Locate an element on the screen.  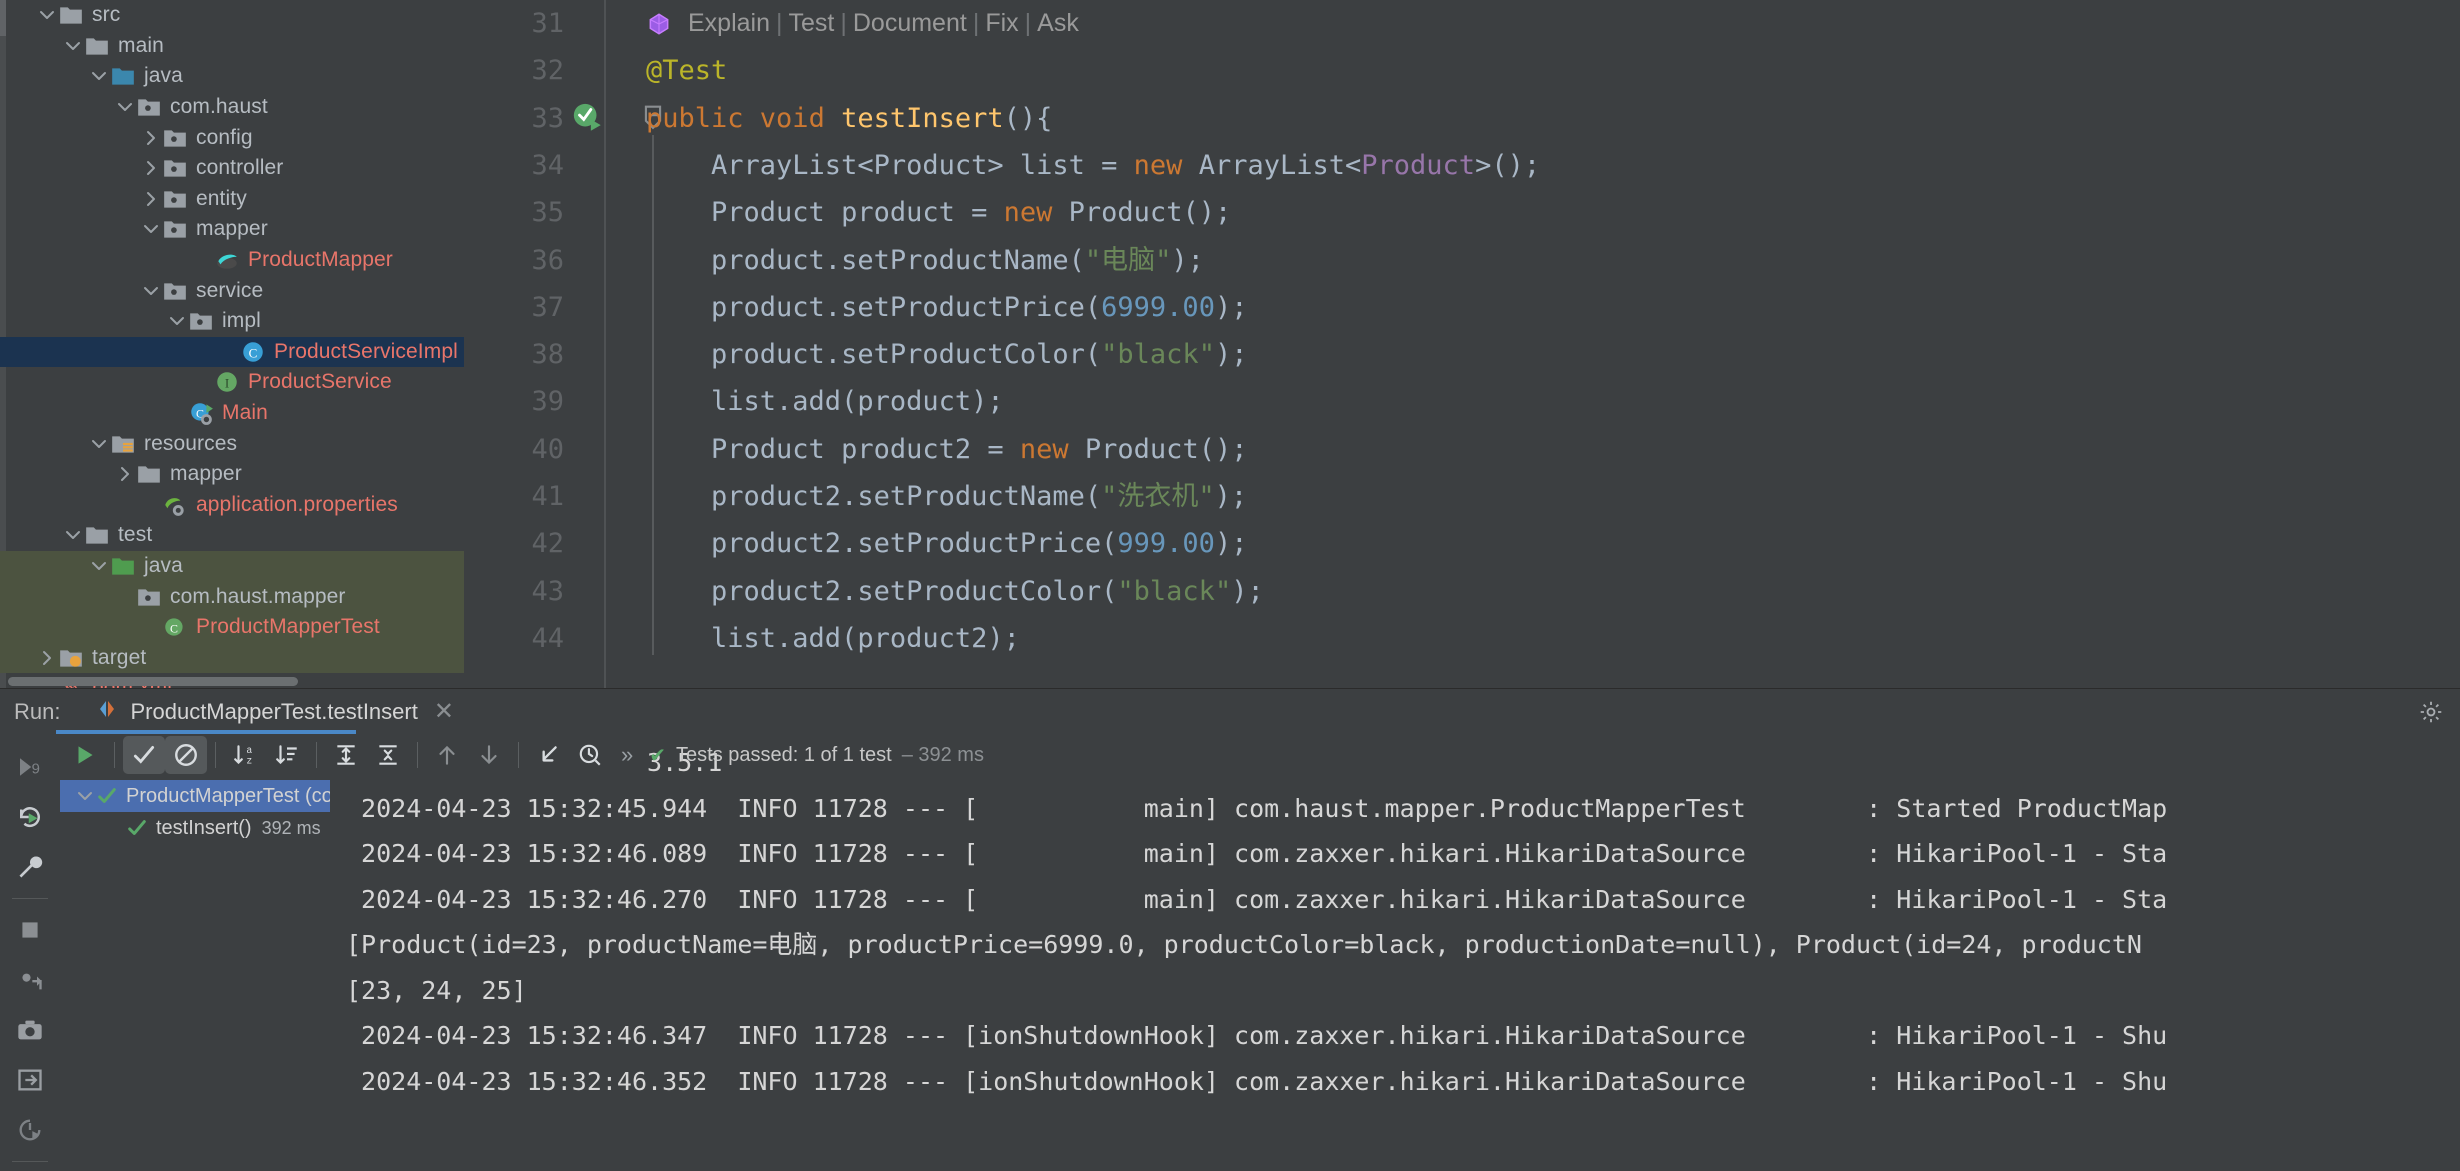
tree-item-config: config is located at coordinates (232, 137).